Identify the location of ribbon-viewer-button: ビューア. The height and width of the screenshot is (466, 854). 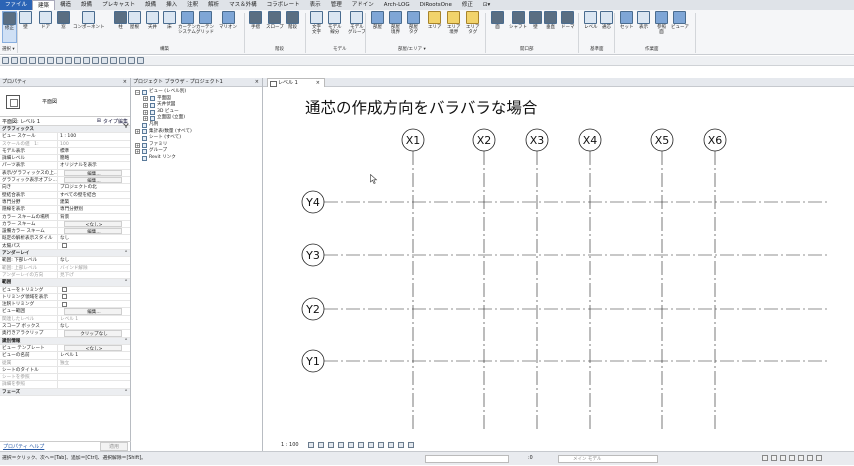
(680, 27).